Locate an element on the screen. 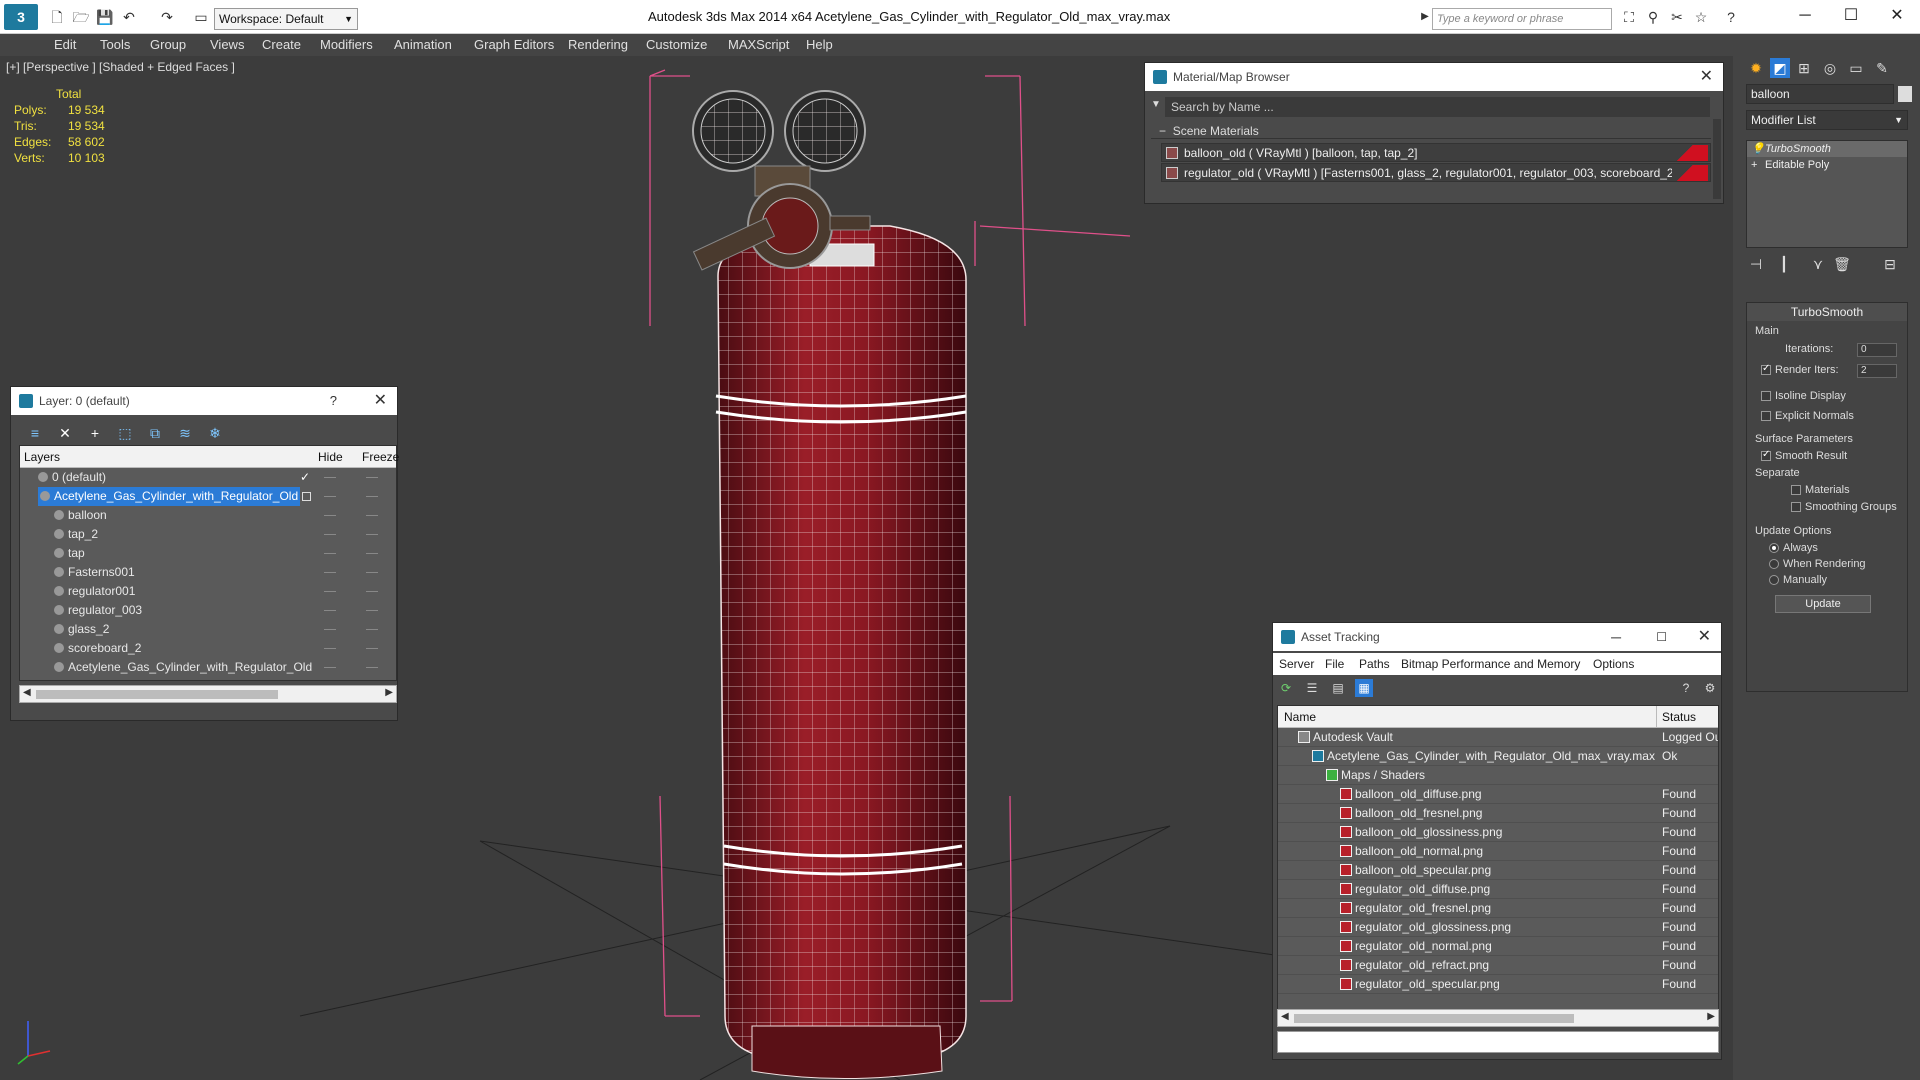 The height and width of the screenshot is (1080, 1920). scroll-right-icon: ▶ is located at coordinates (389, 692).